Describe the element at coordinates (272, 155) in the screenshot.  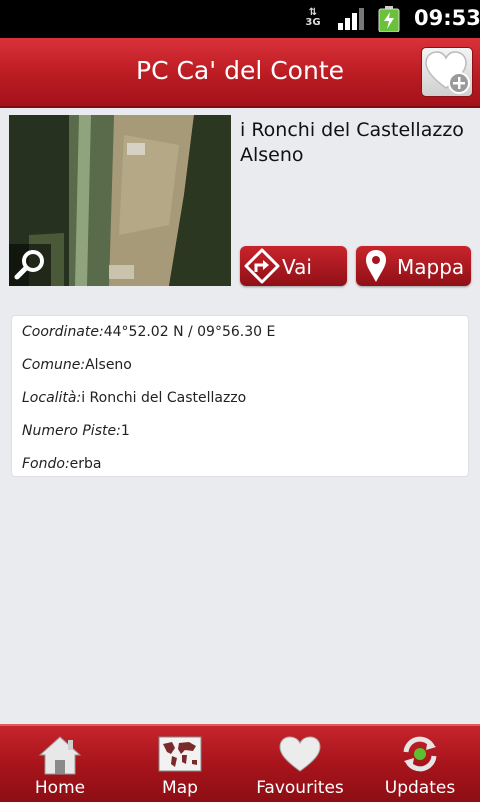
I see `place-town: Alseno` at that location.